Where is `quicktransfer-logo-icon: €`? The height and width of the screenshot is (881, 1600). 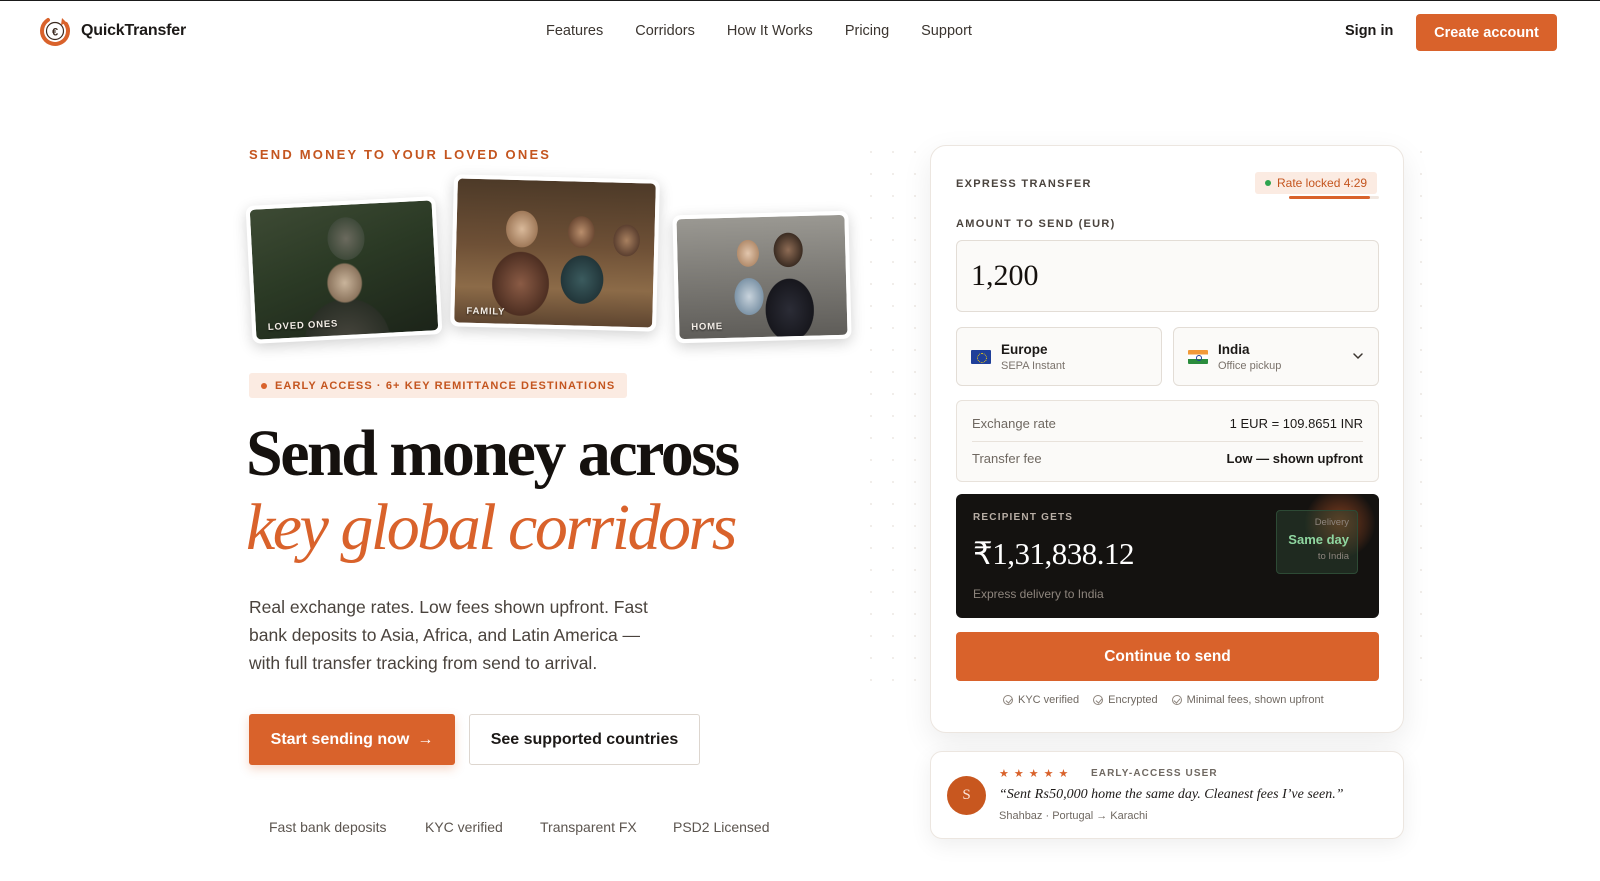 quicktransfer-logo-icon: € is located at coordinates (55, 32).